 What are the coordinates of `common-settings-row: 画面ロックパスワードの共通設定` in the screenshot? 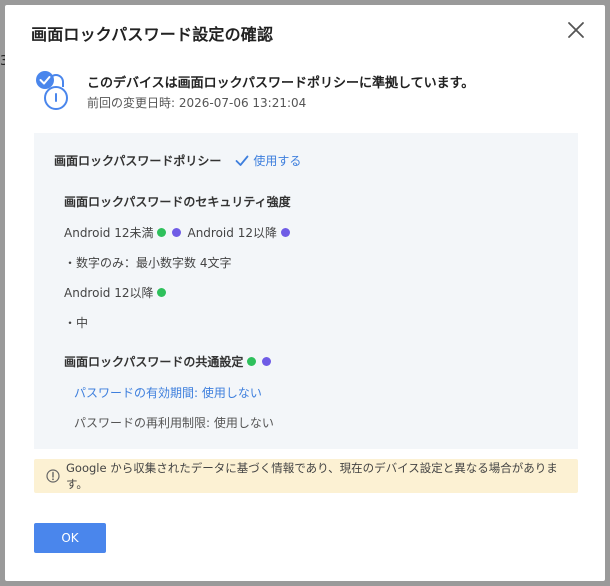 It's located at (168, 361).